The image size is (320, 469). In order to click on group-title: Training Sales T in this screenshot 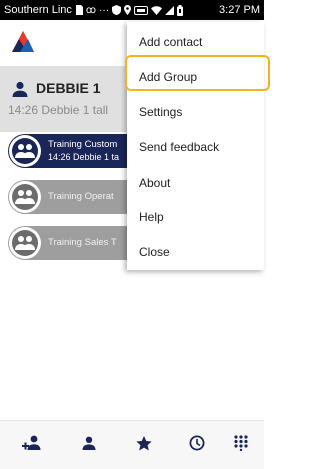, I will do `click(82, 242)`.